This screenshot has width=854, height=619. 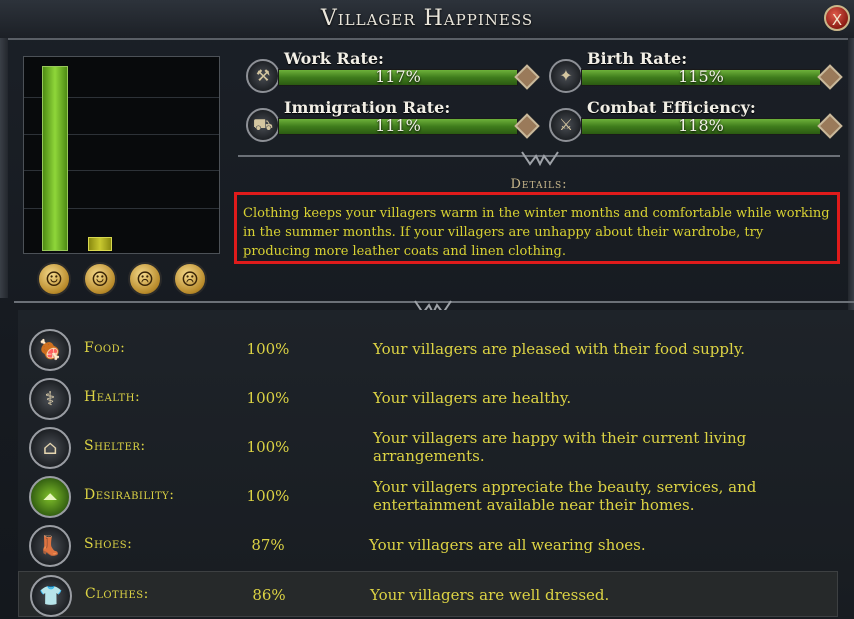 I want to click on window-frame-left, so click(x=4, y=168).